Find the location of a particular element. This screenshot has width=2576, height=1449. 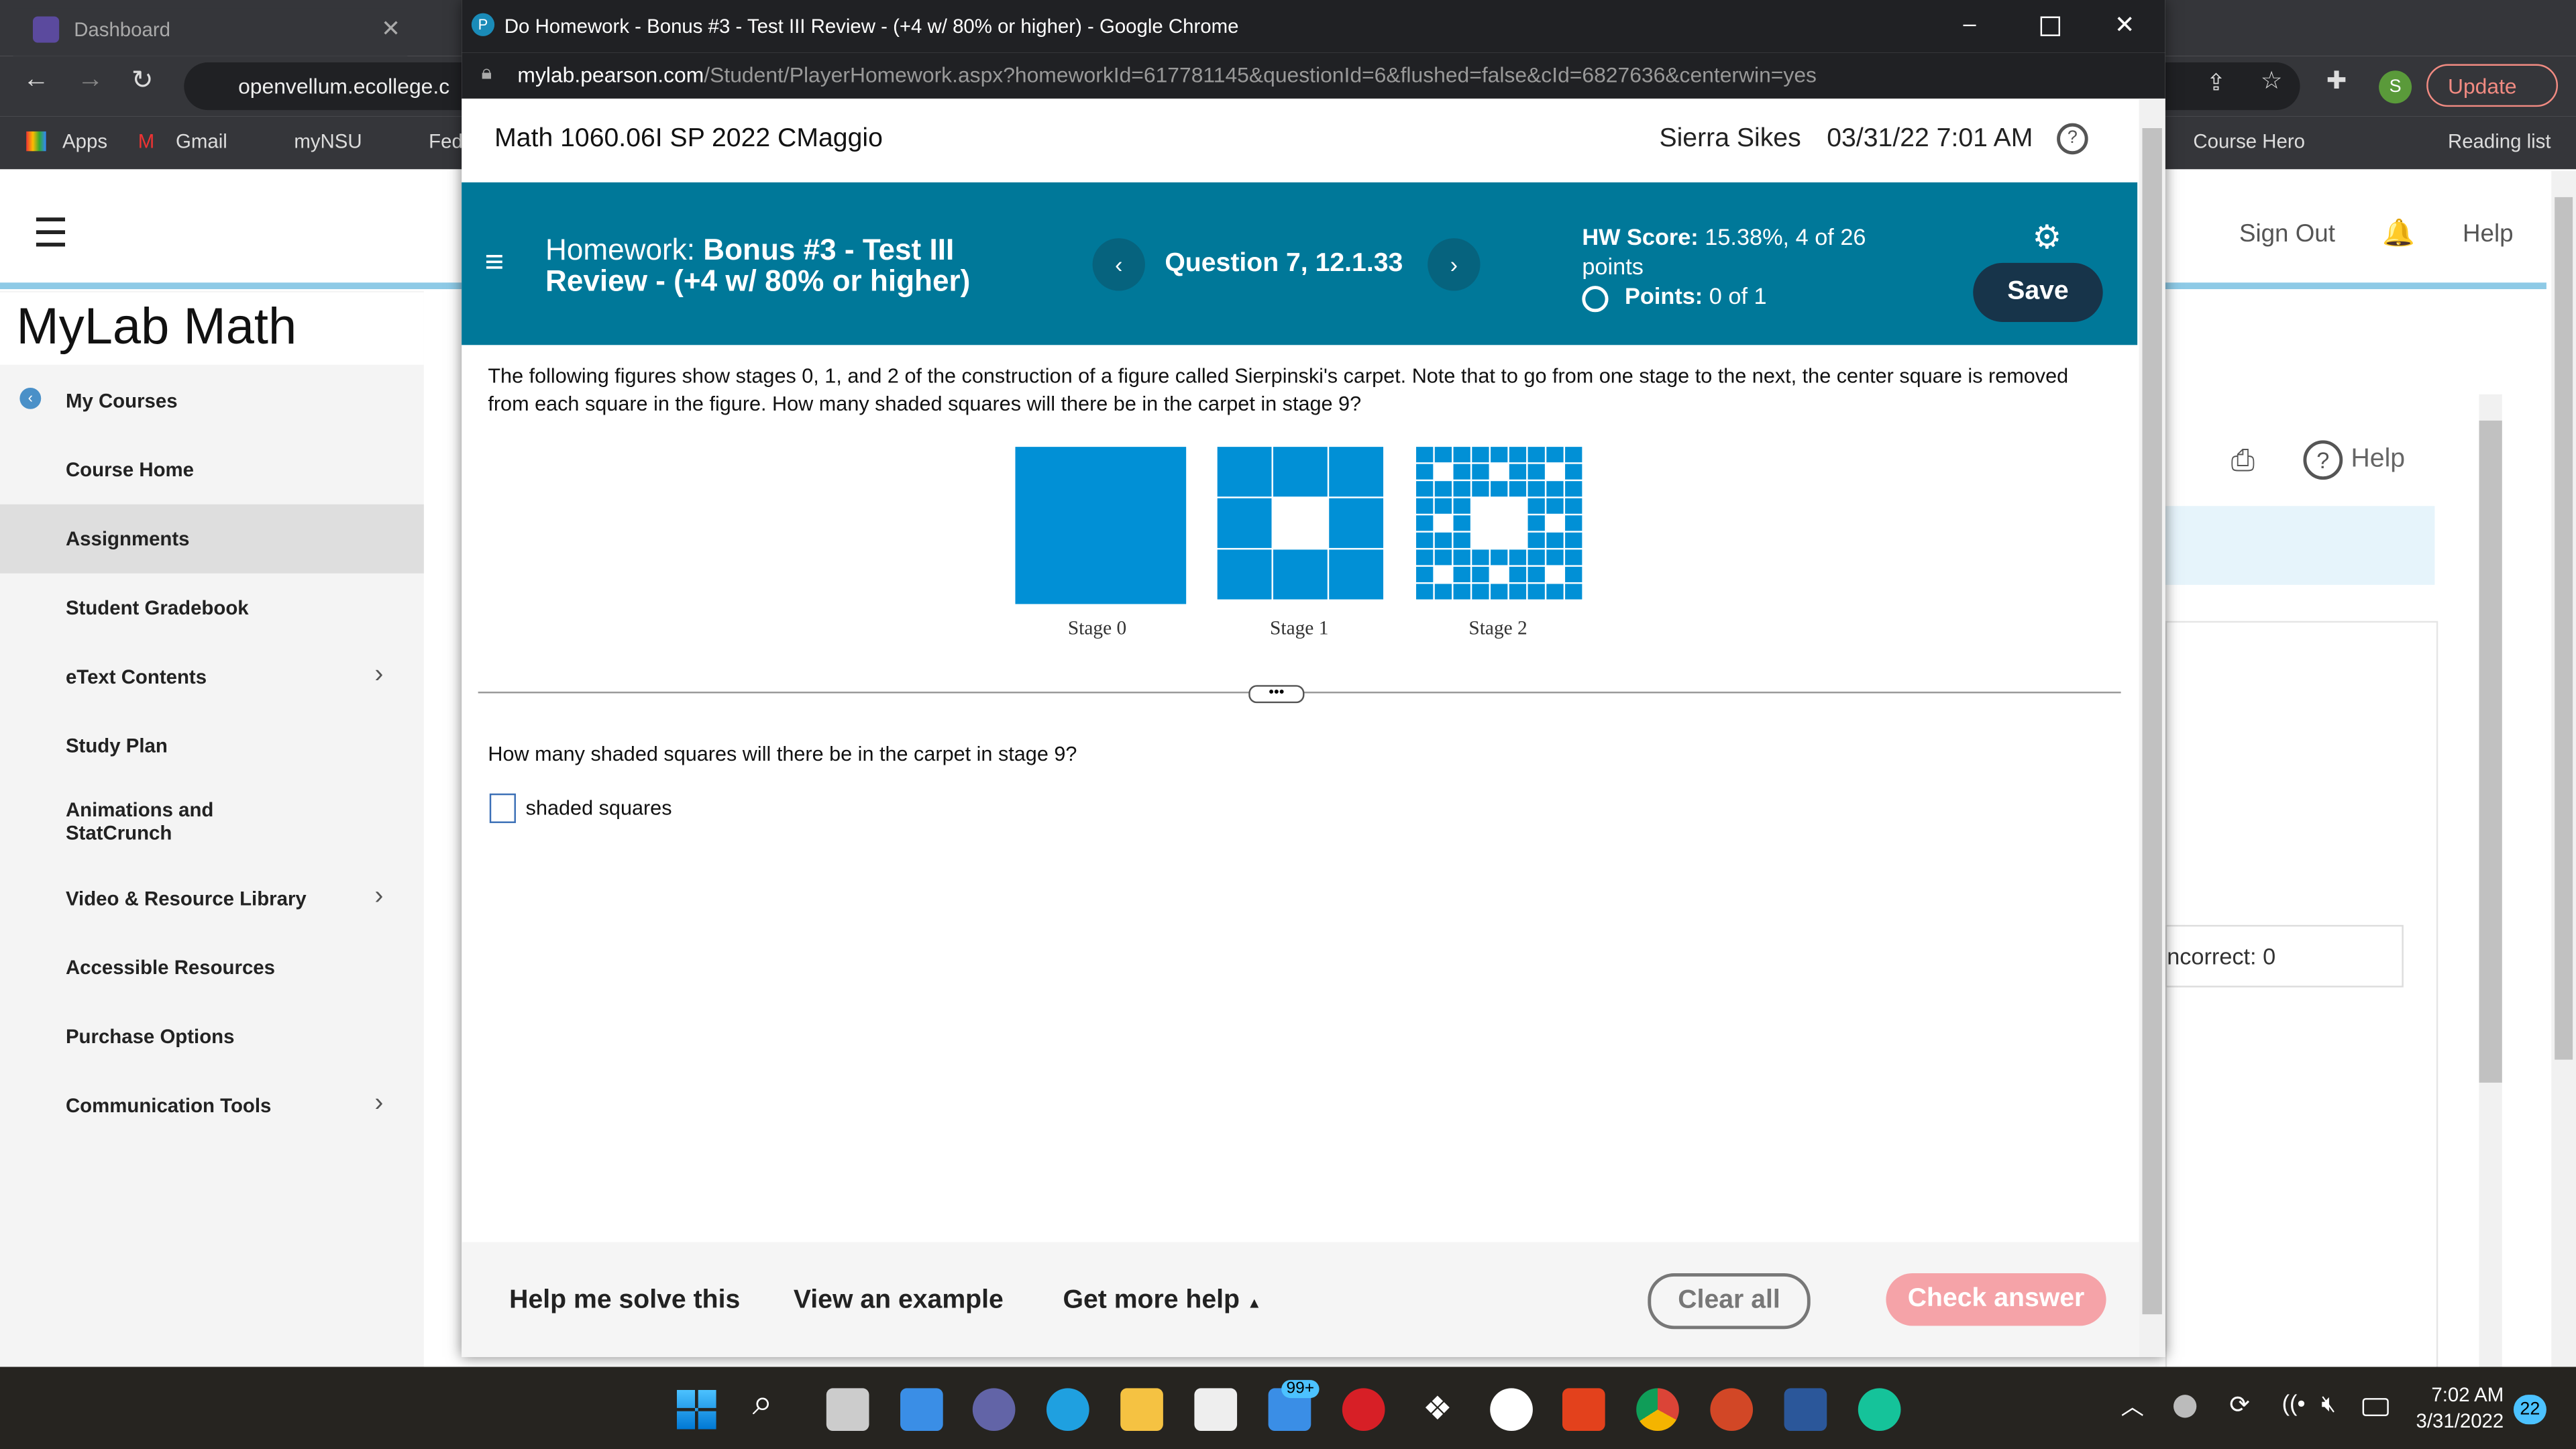

sidebar-item-etext: eText Contents is located at coordinates (136, 676).